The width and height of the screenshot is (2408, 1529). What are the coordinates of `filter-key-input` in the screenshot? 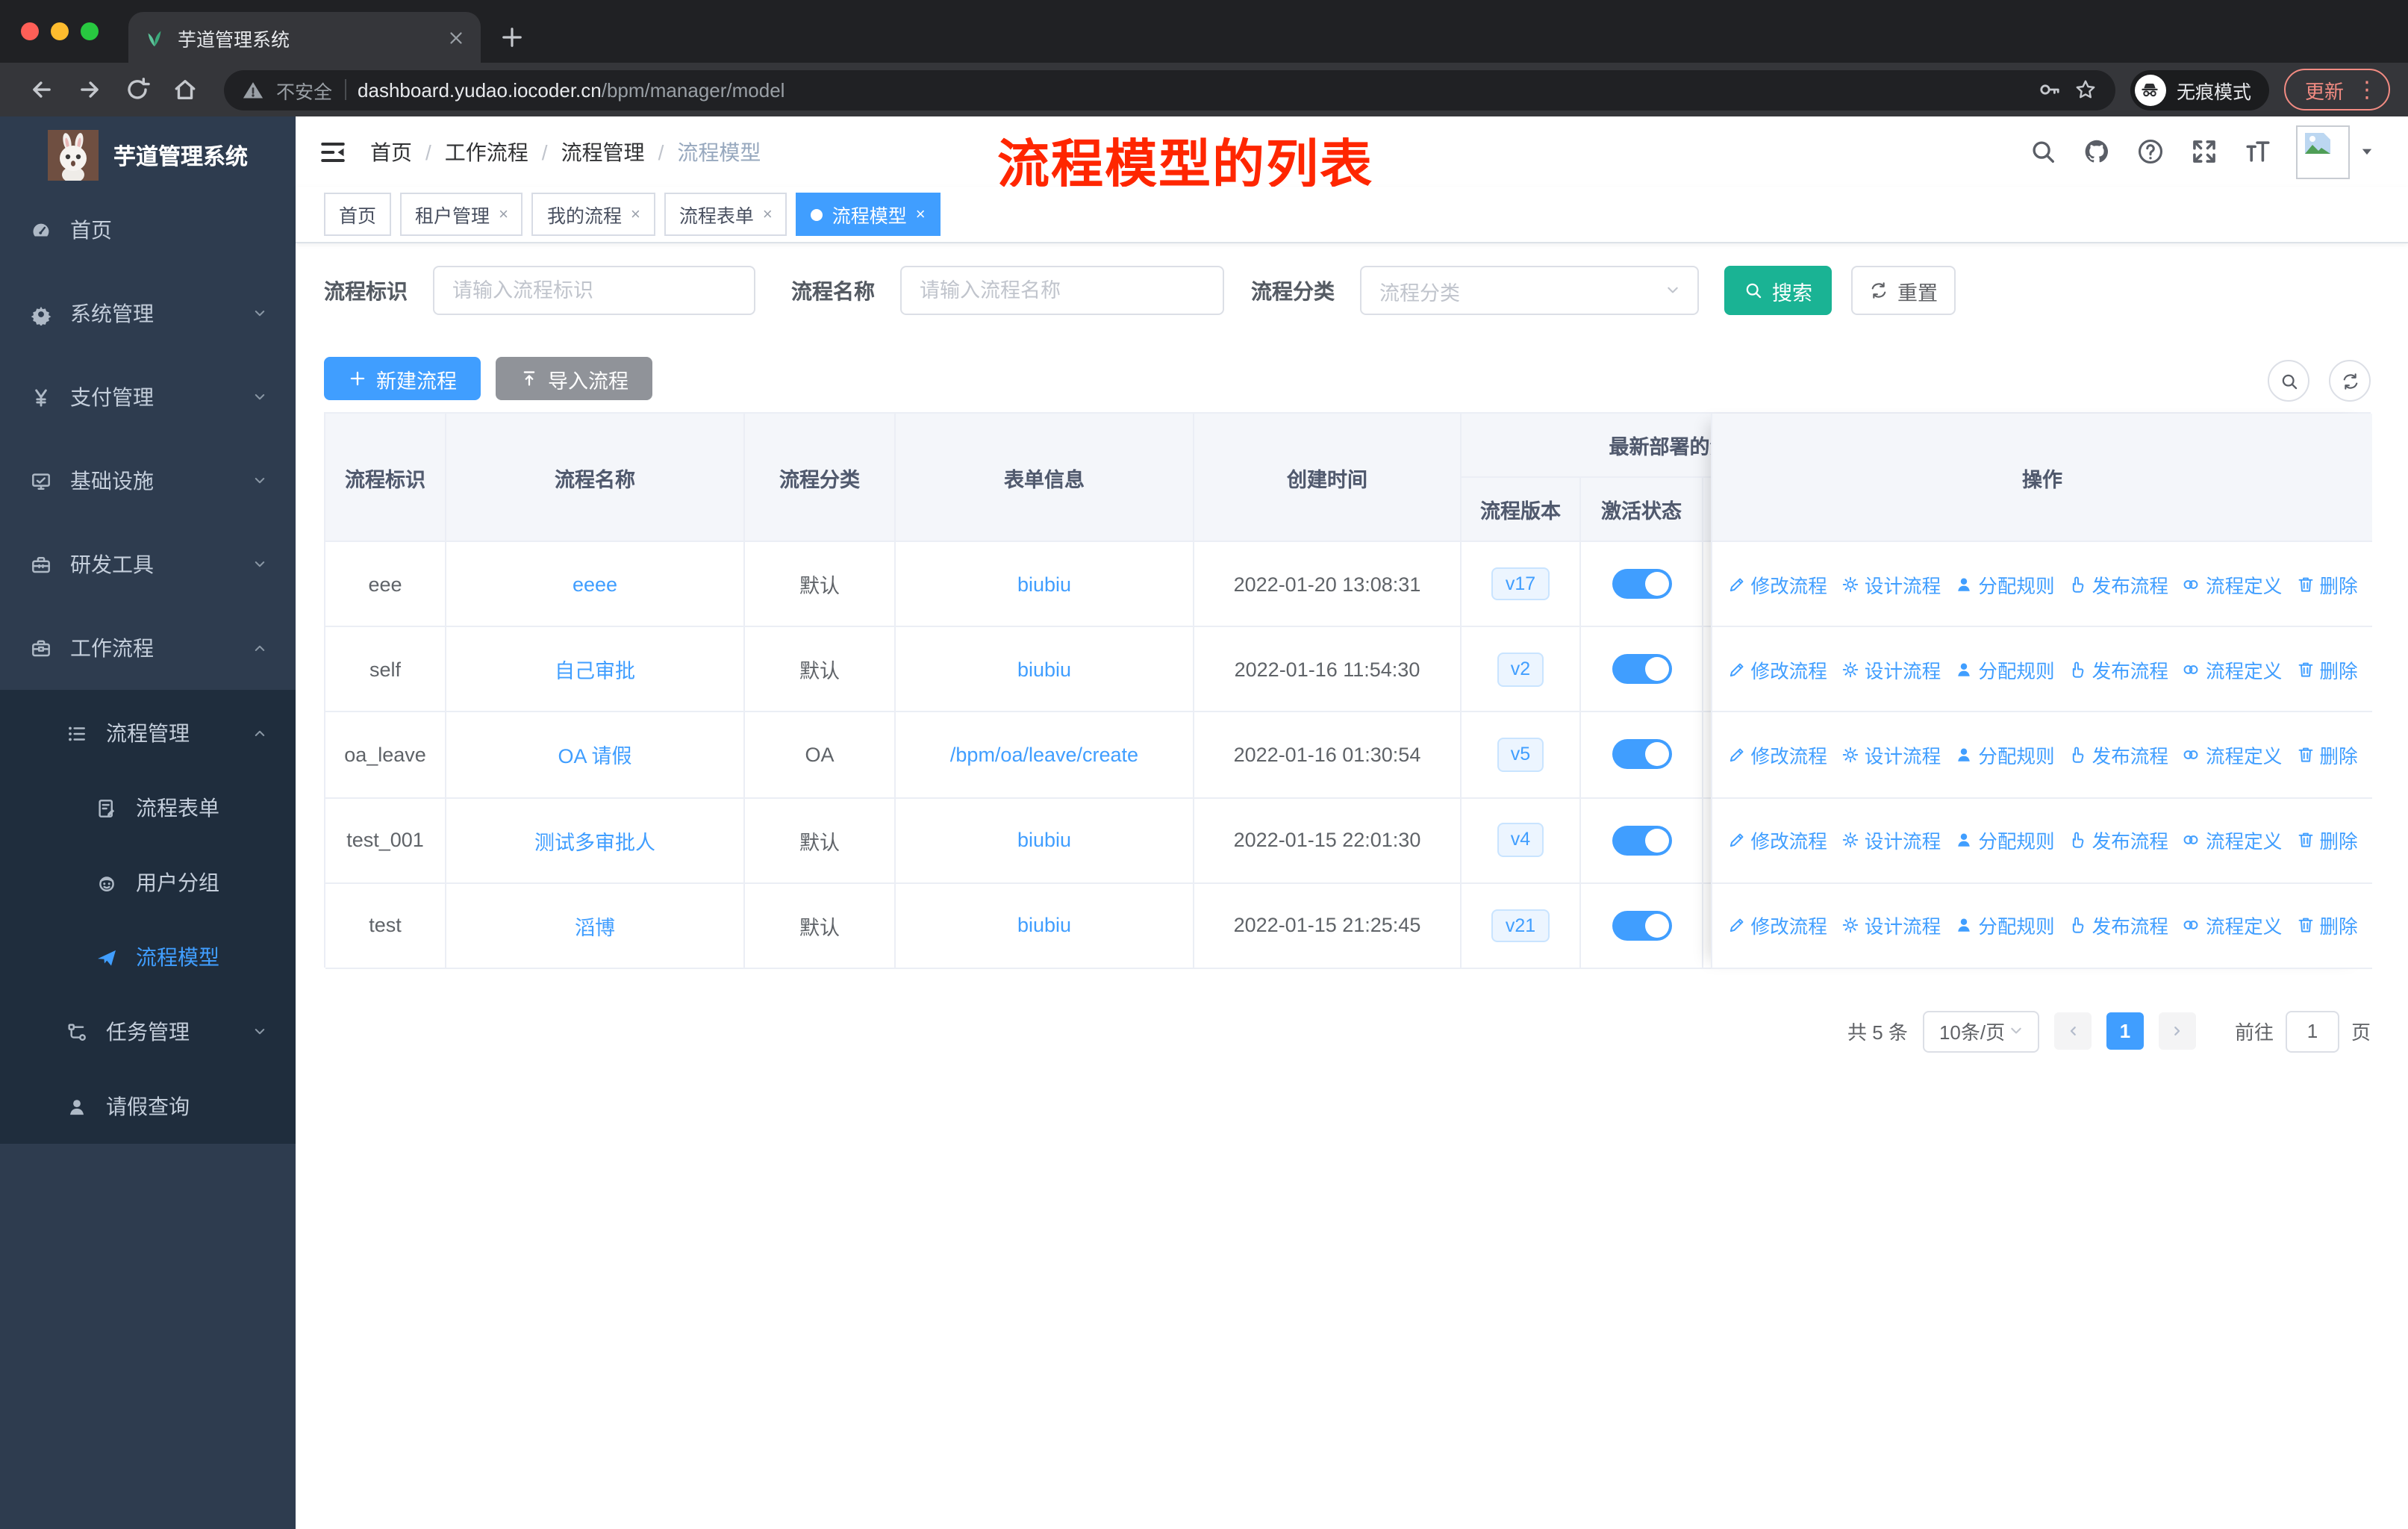 It's located at (594, 291).